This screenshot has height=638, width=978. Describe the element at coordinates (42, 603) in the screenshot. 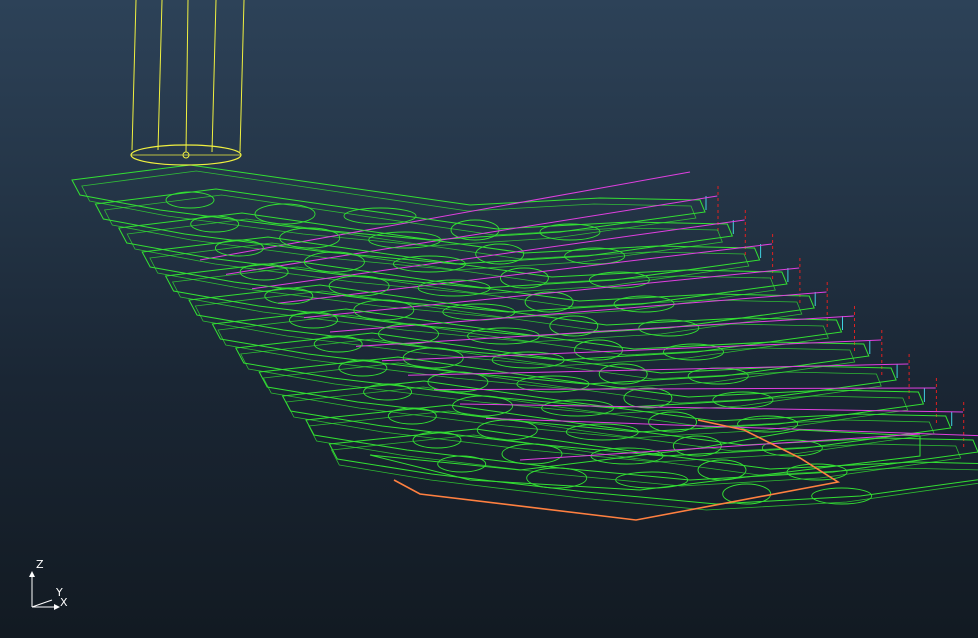

I see `y-axis-line` at that location.